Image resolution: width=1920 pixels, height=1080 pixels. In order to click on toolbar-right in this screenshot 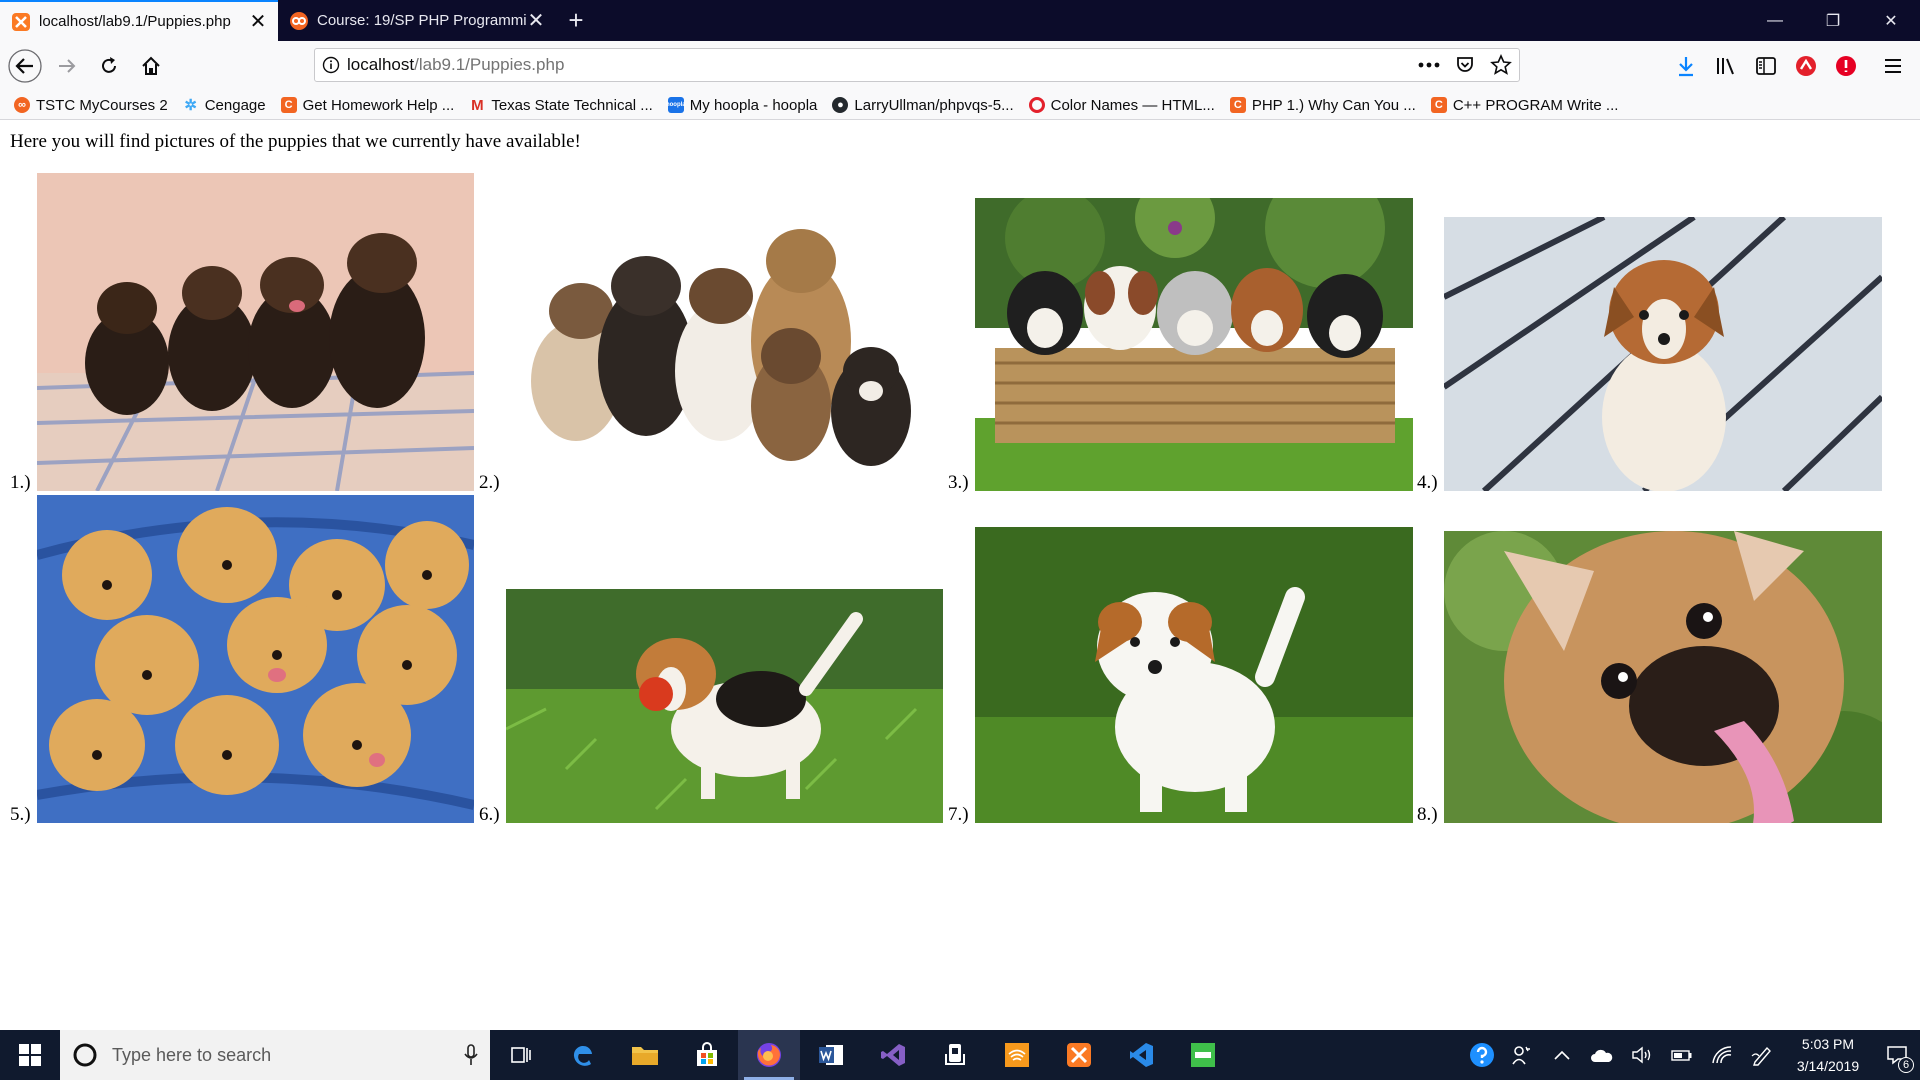, I will do `click(1793, 66)`.